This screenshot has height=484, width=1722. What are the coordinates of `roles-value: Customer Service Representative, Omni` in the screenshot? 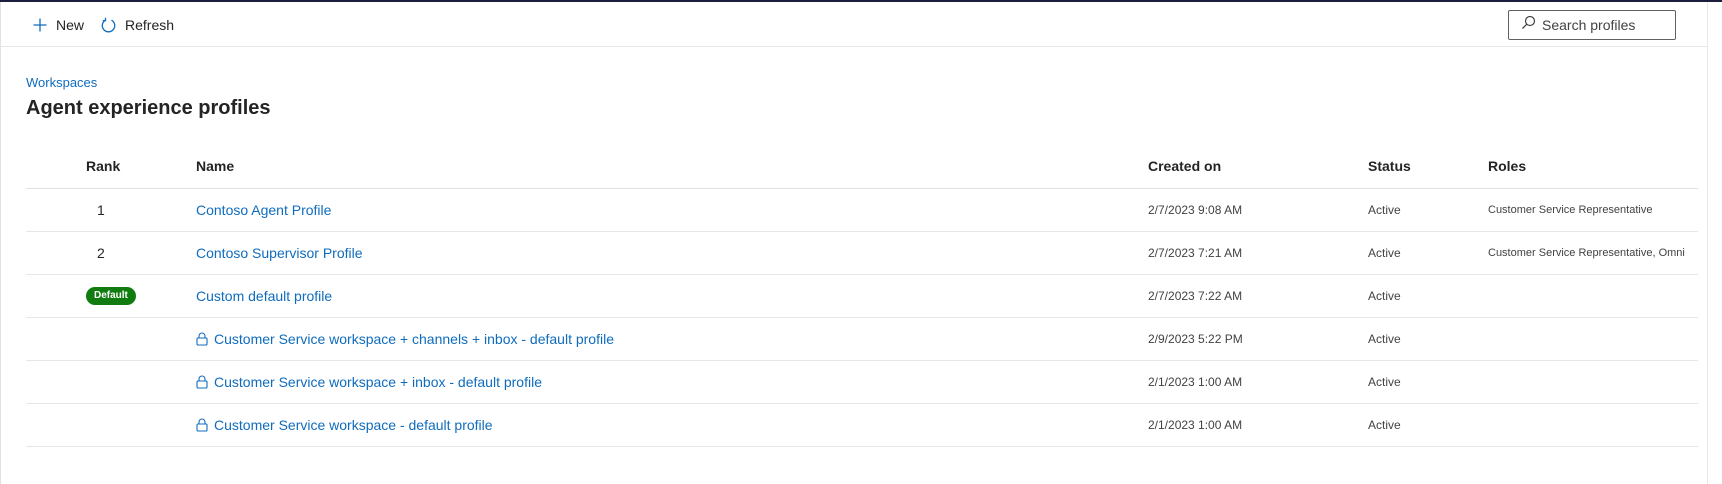 It's located at (1586, 253).